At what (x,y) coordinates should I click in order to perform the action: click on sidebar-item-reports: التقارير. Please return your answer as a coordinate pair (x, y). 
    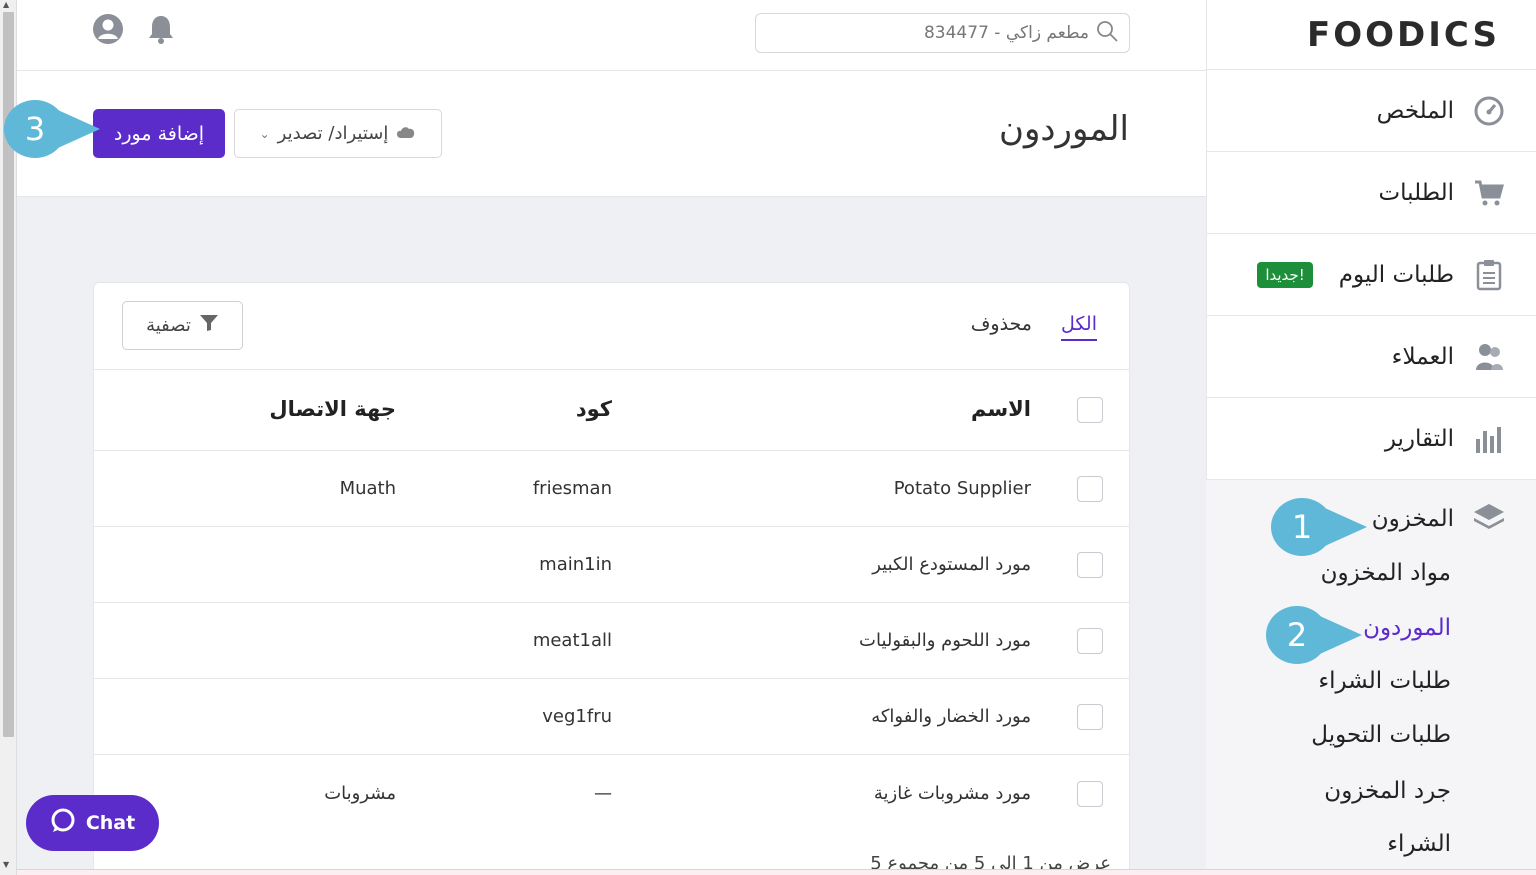
    Looking at the image, I should click on (1371, 439).